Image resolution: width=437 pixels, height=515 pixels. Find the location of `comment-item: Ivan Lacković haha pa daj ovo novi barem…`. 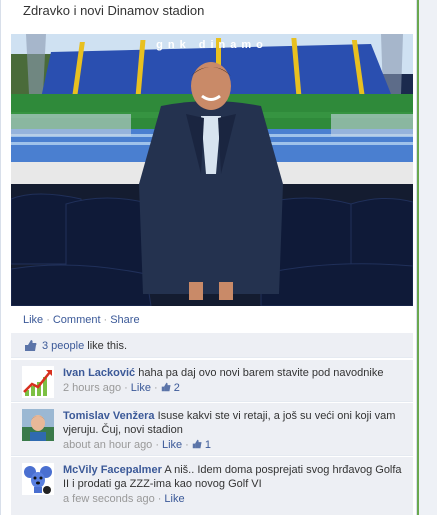

comment-item: Ivan Lacković haha pa daj ovo novi barem… is located at coordinates (212, 380).